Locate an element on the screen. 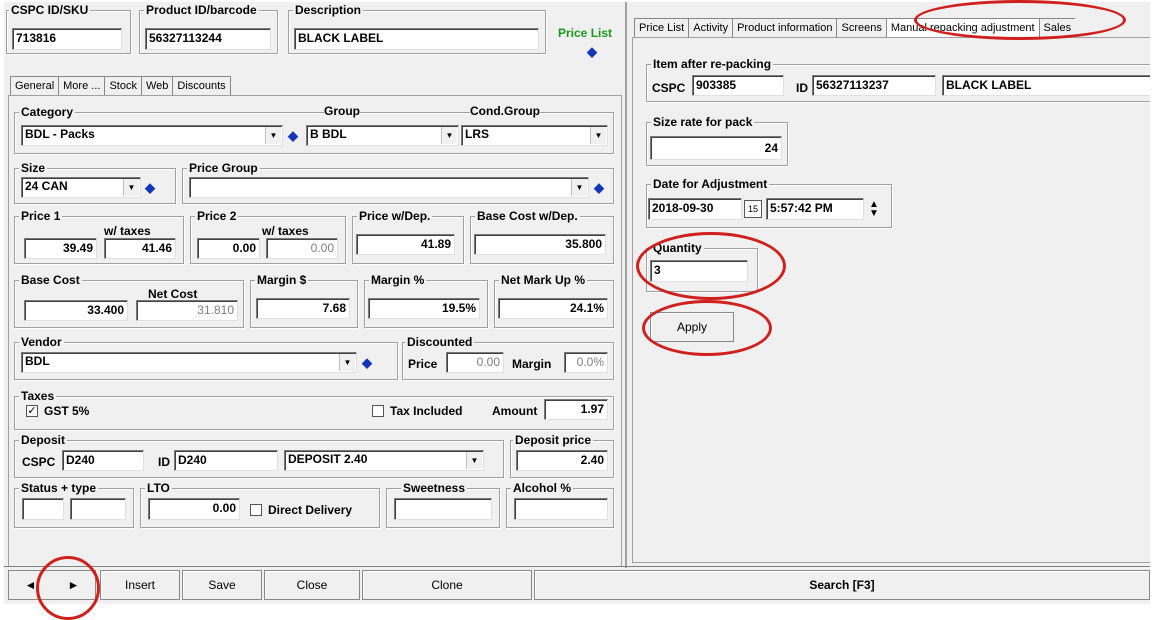 Image resolution: width=1154 pixels, height=620 pixels. tab-price-list: Price List is located at coordinates (662, 28).